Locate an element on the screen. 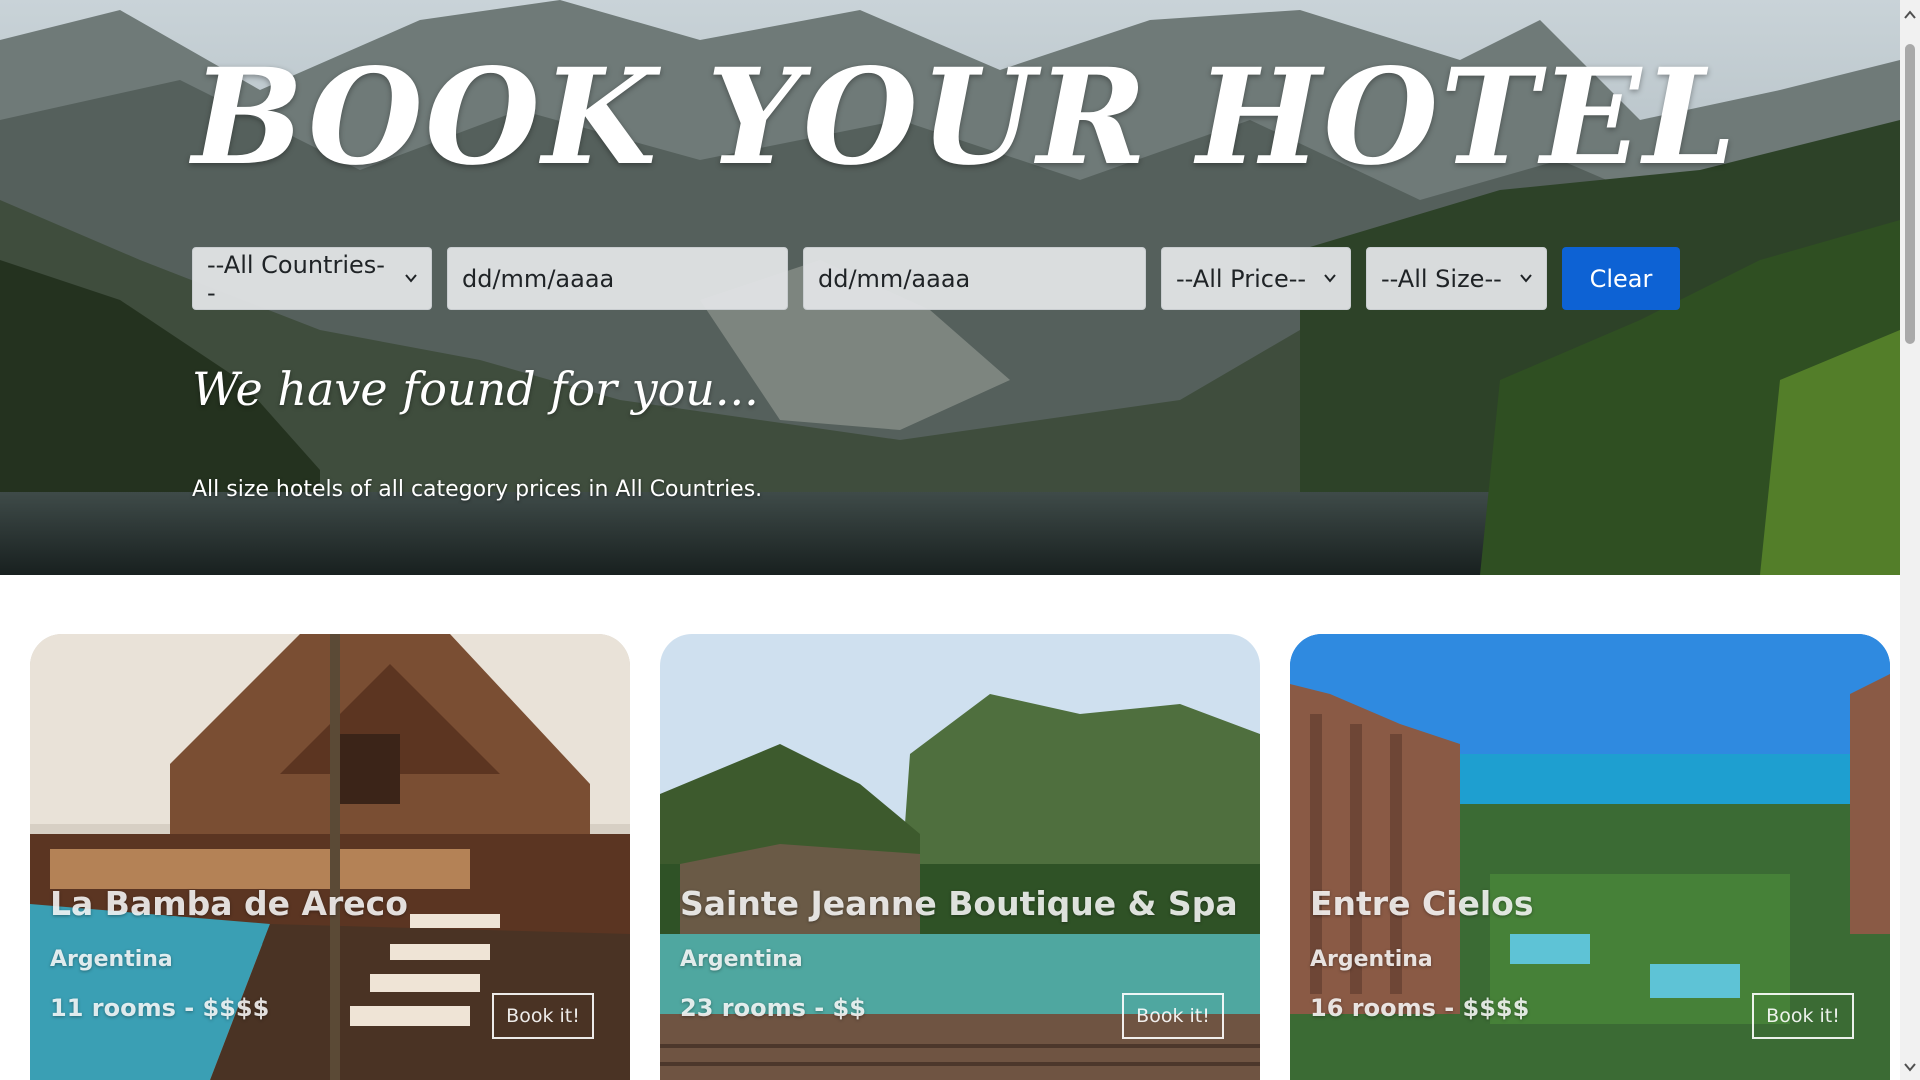  date-from-placeholder: dd/mm/aaaa is located at coordinates (538, 278).